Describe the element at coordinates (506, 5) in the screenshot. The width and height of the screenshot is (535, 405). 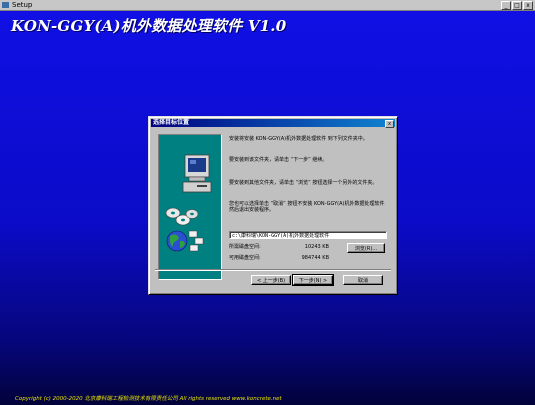
I see `minimize-button: _` at that location.